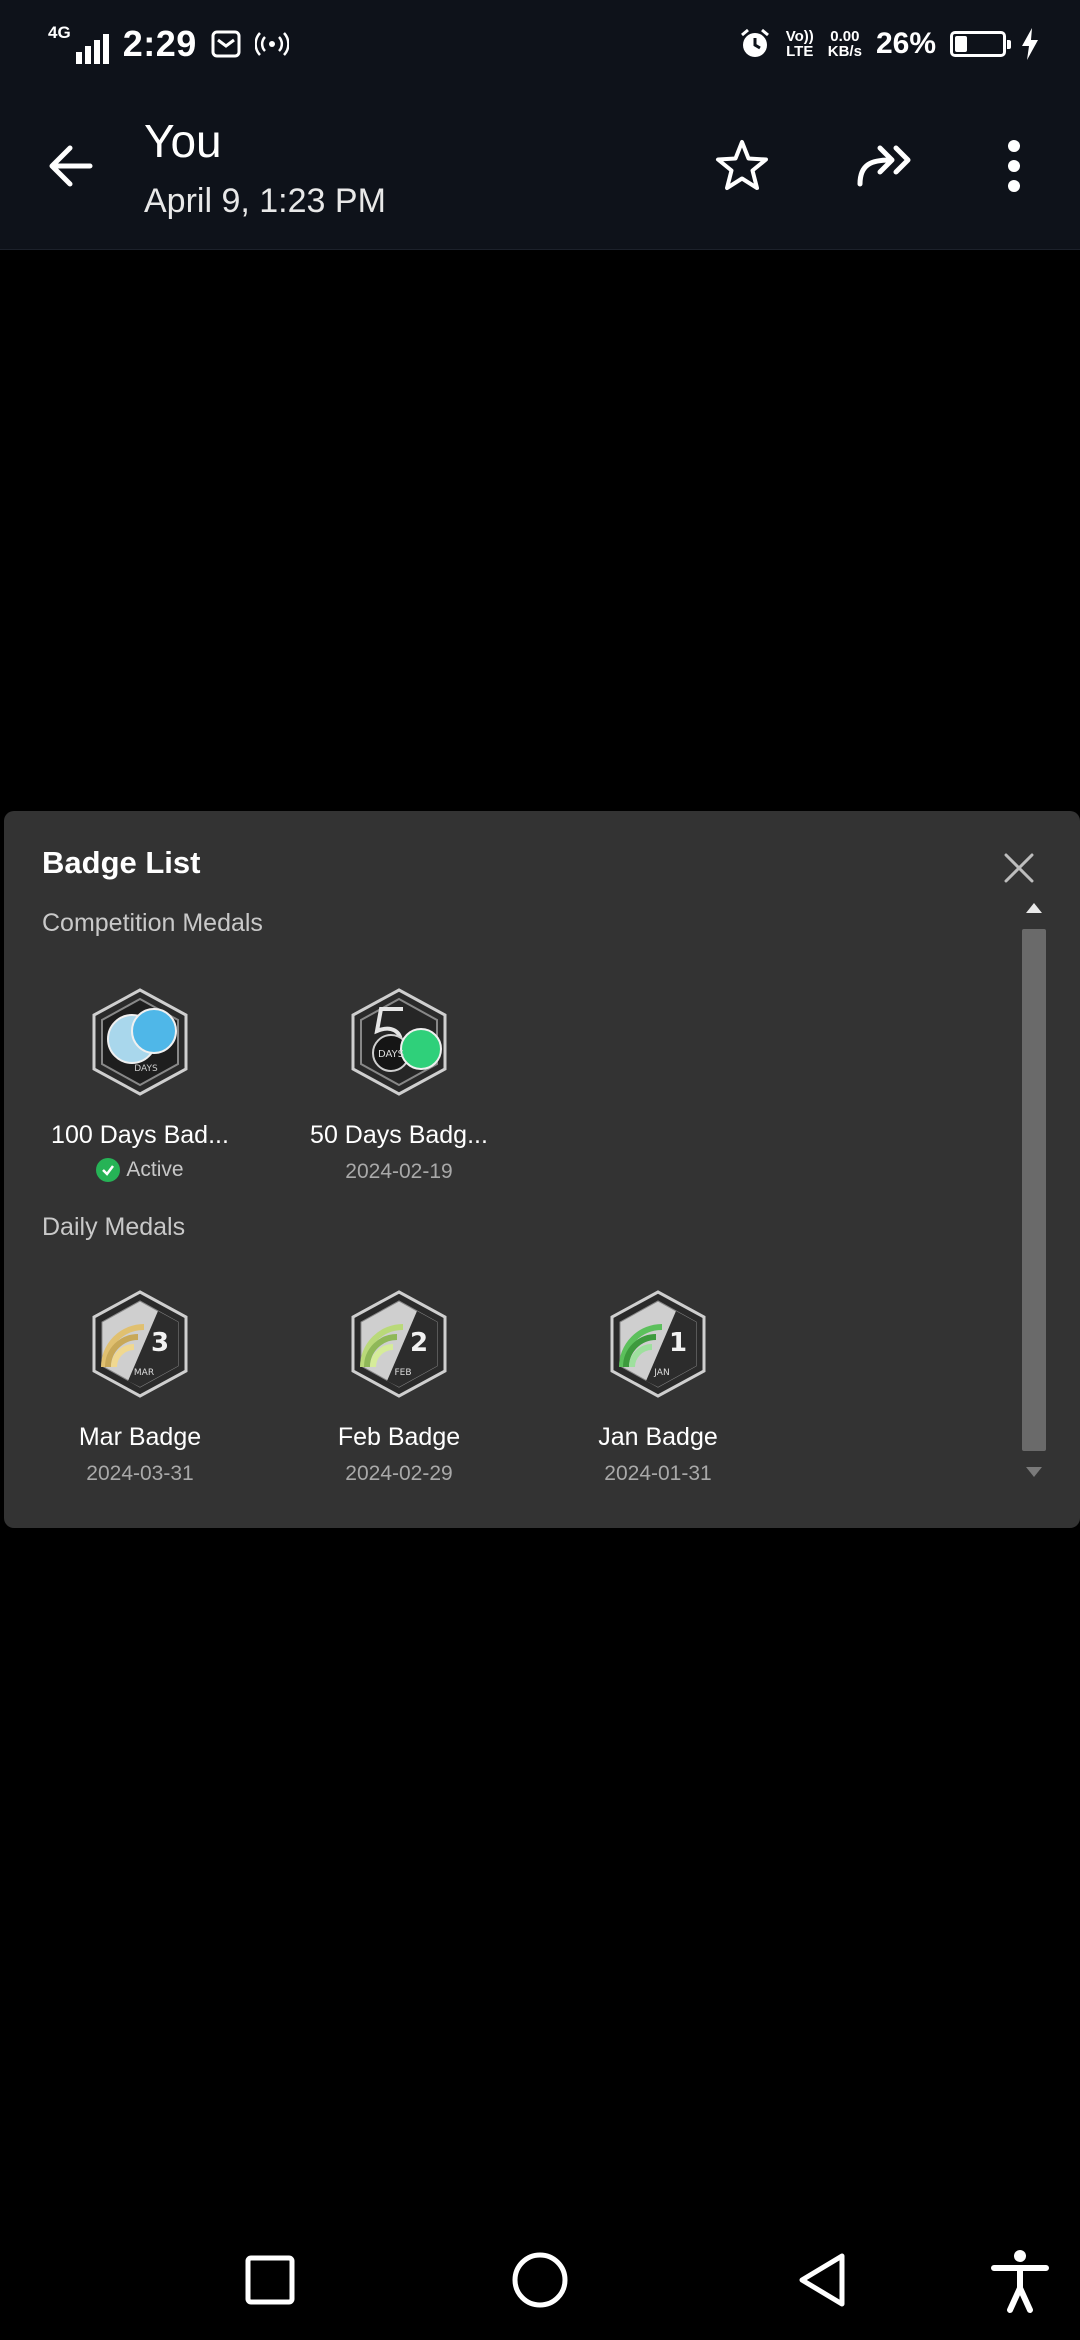 Image resolution: width=1080 pixels, height=2340 pixels. What do you see at coordinates (1019, 868) in the screenshot?
I see `close-icon` at bounding box center [1019, 868].